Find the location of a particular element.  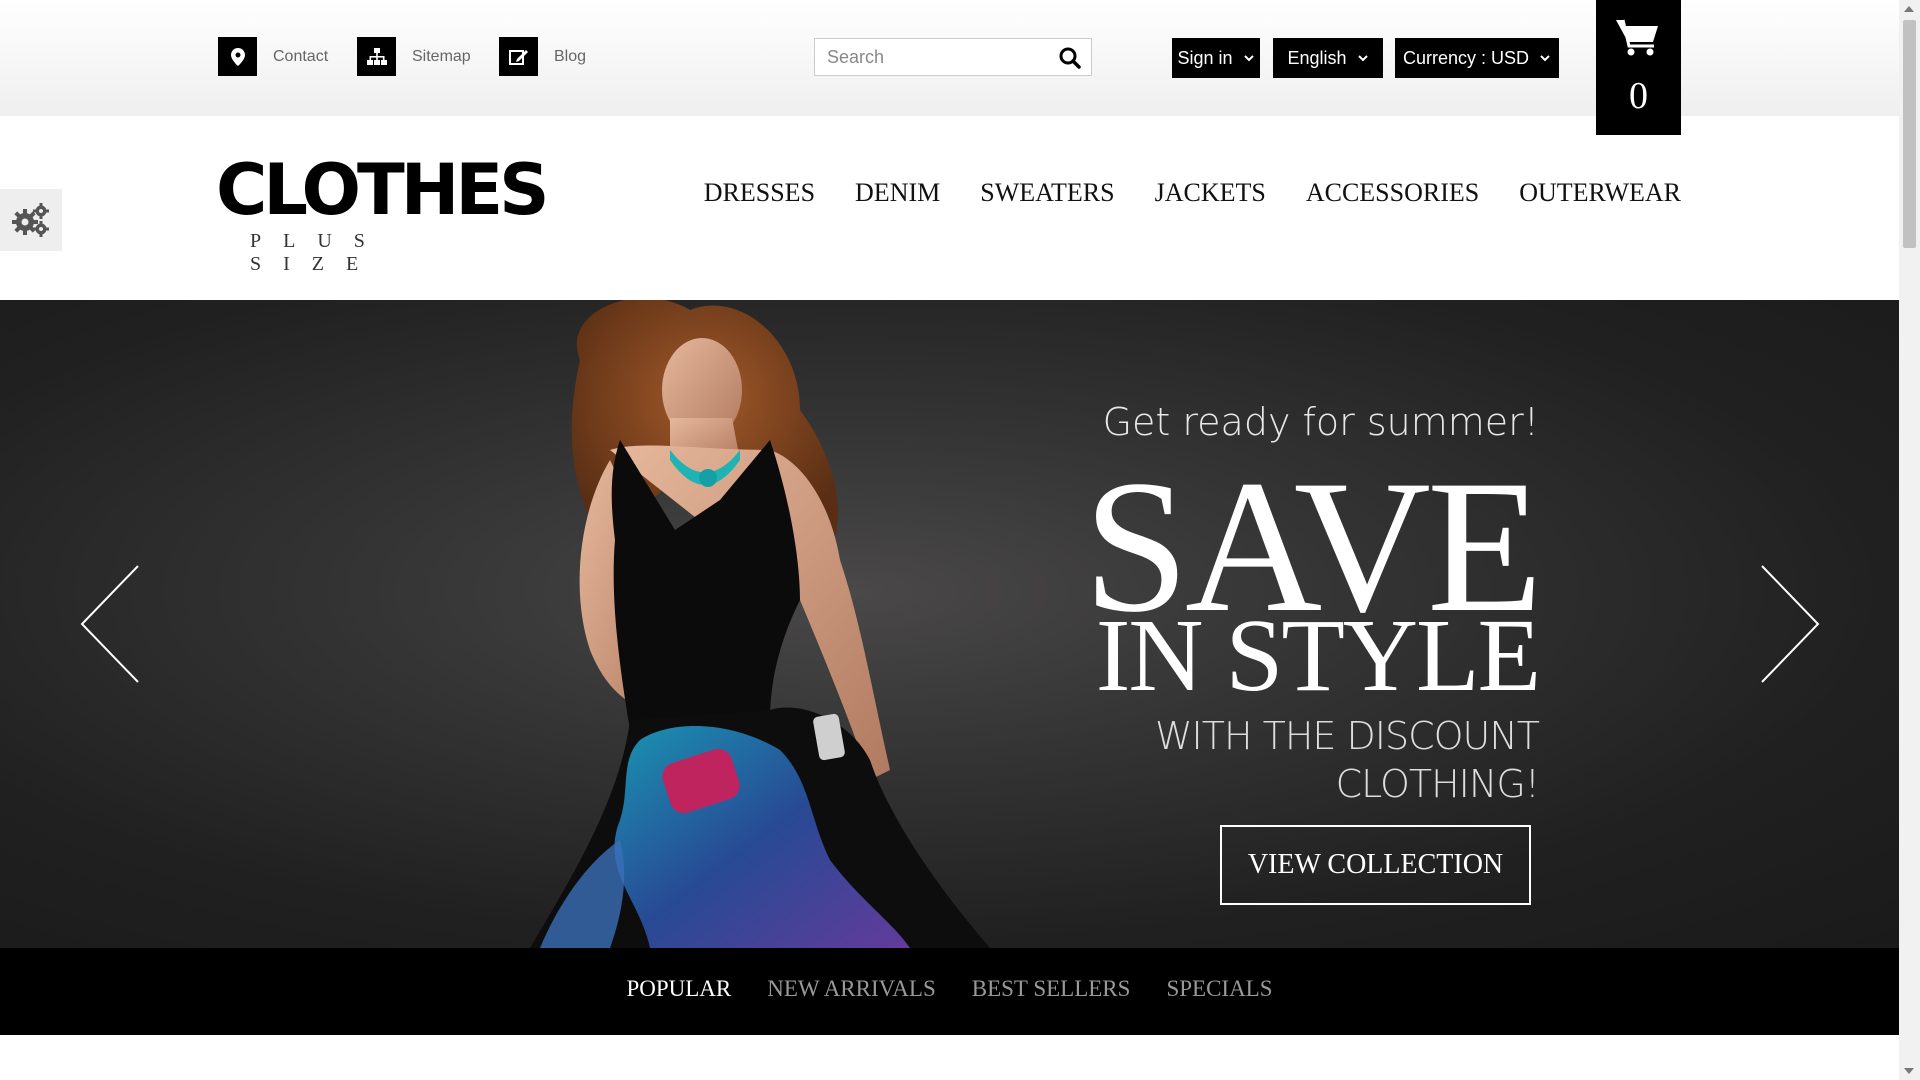

hero-tagline: Get ready for summer! is located at coordinates (1320, 422).